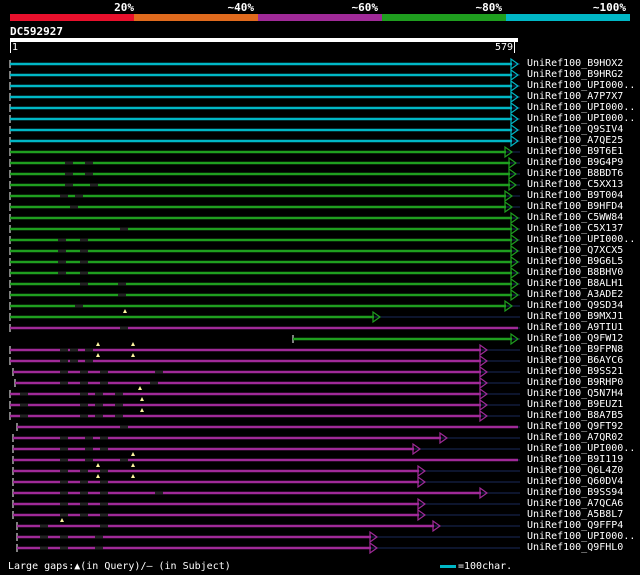  I want to click on hit-label: UniRef100_Q7XCX5, so click(575, 250).